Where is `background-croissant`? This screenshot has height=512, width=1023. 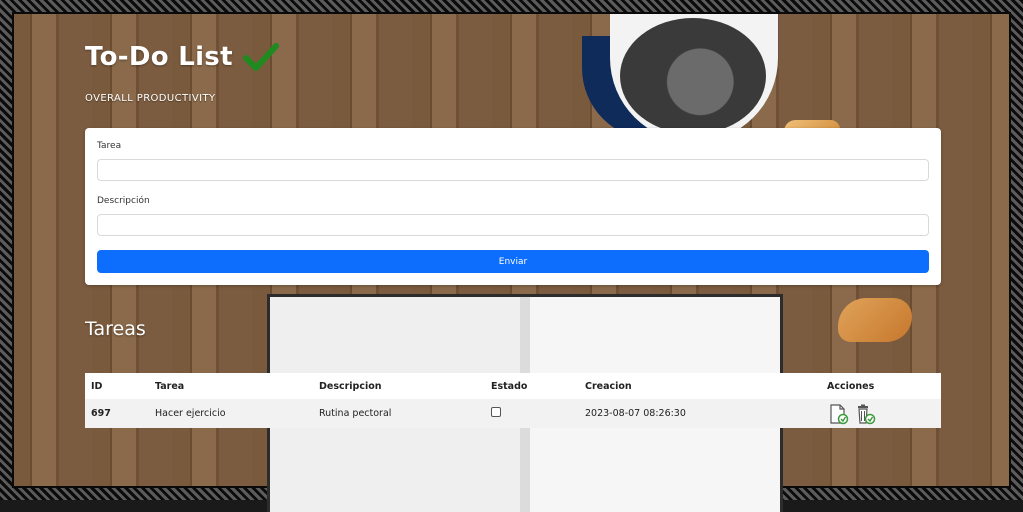 background-croissant is located at coordinates (875, 320).